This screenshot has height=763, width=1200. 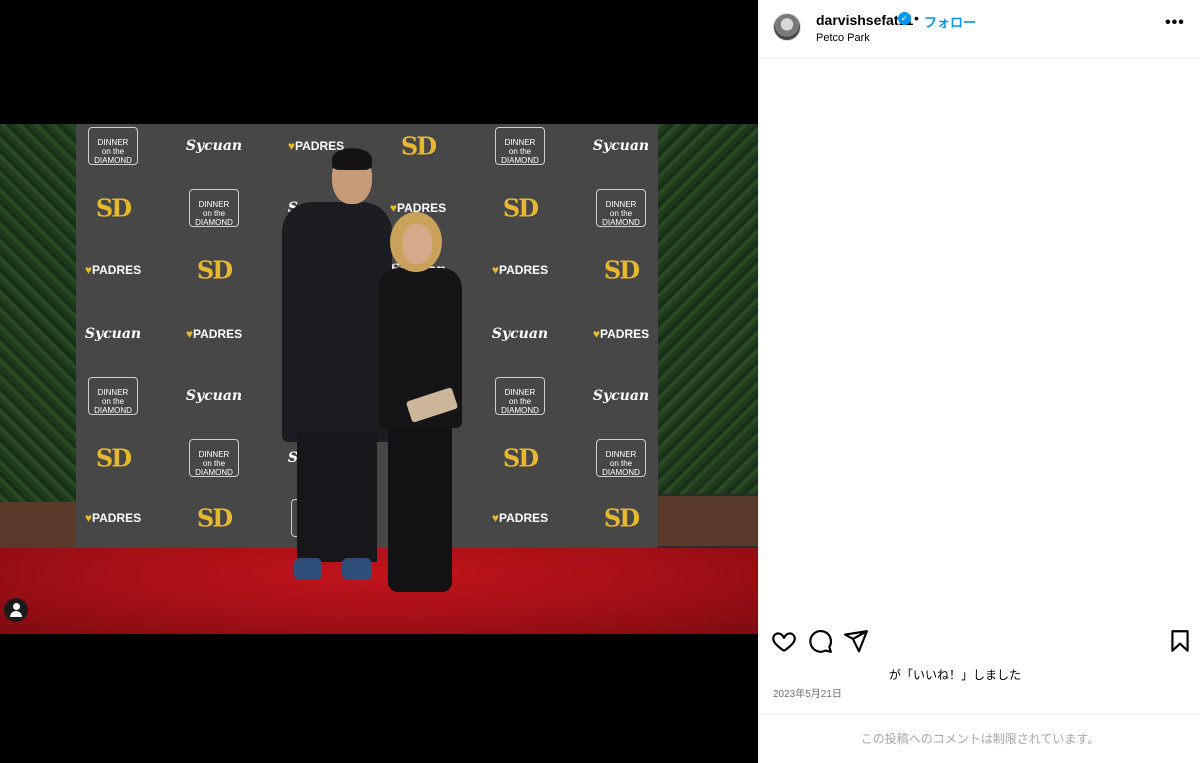 What do you see at coordinates (856, 641) in the screenshot?
I see `share-icon` at bounding box center [856, 641].